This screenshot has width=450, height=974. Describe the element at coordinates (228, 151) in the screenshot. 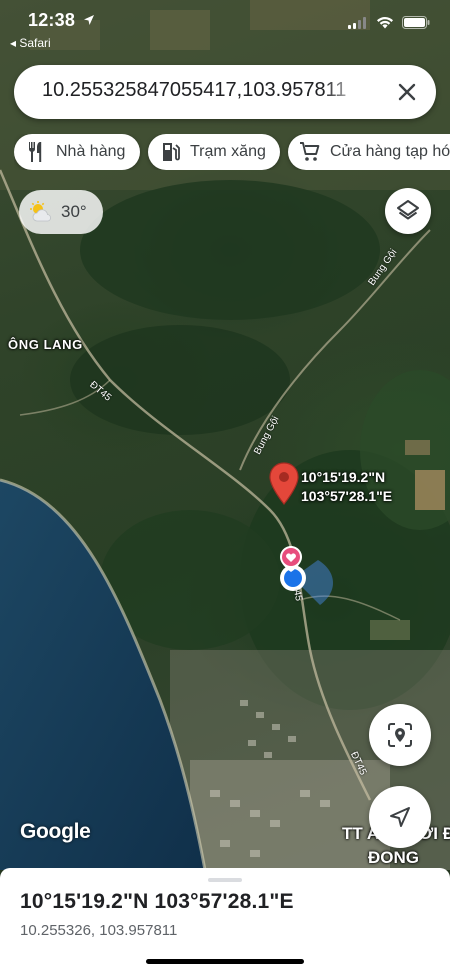

I see `chip-label: Trạm xăng` at that location.